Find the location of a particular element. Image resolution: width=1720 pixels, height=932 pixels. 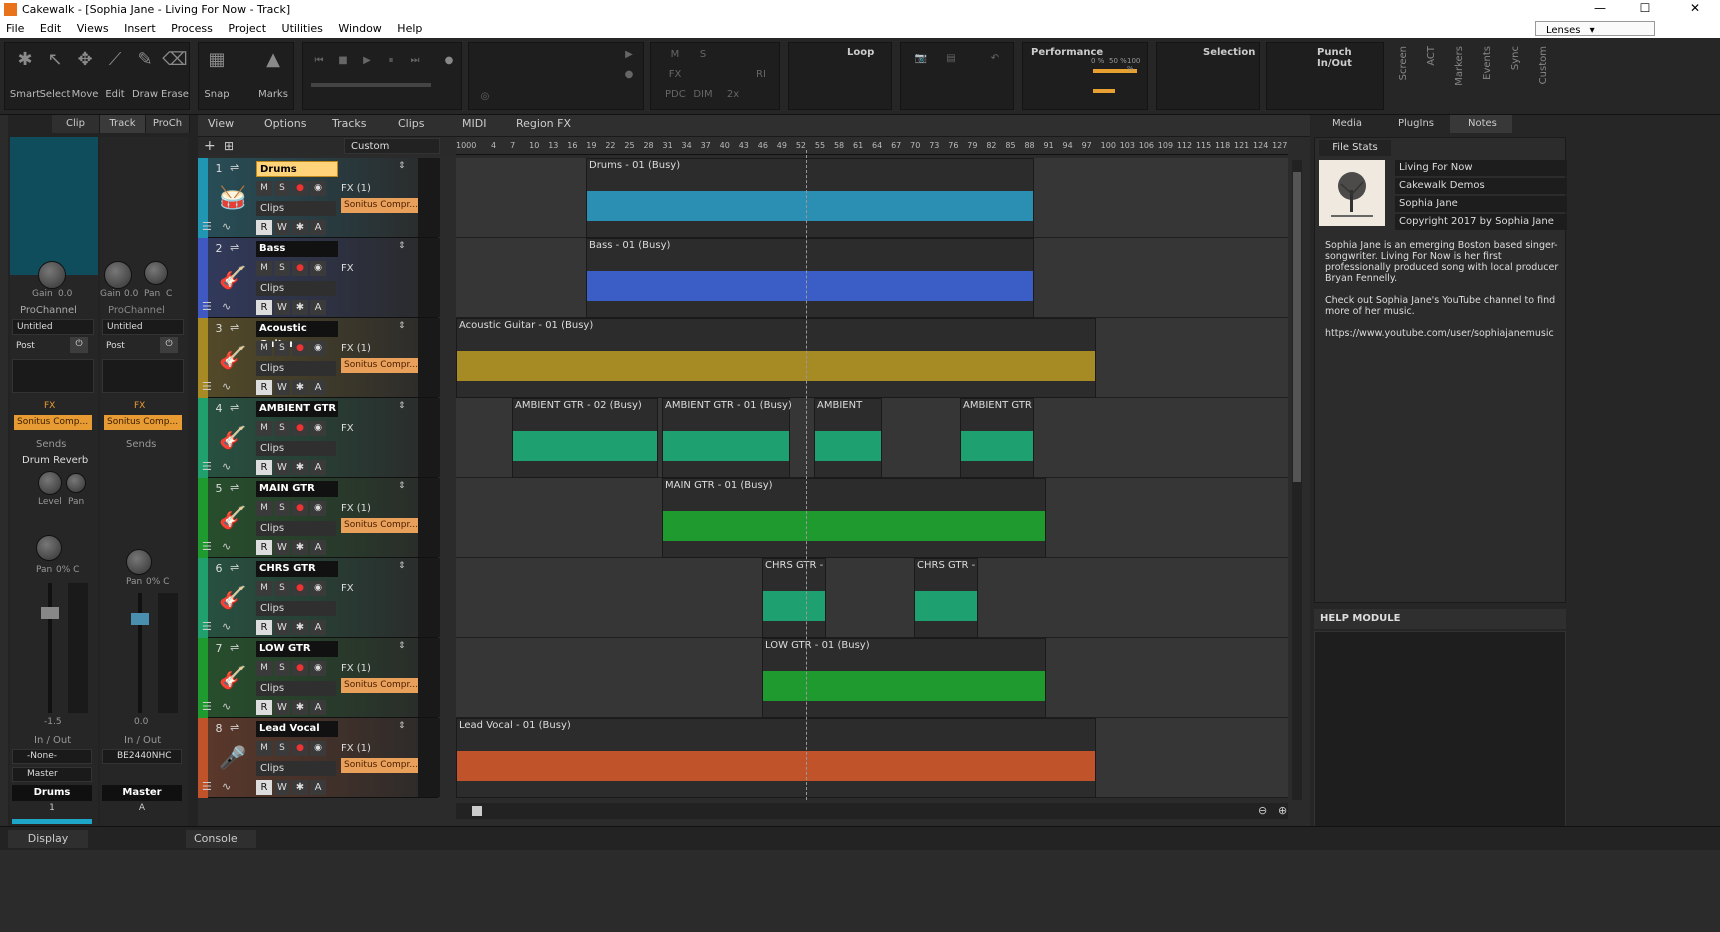

add-track-icon: + is located at coordinates (210, 146).